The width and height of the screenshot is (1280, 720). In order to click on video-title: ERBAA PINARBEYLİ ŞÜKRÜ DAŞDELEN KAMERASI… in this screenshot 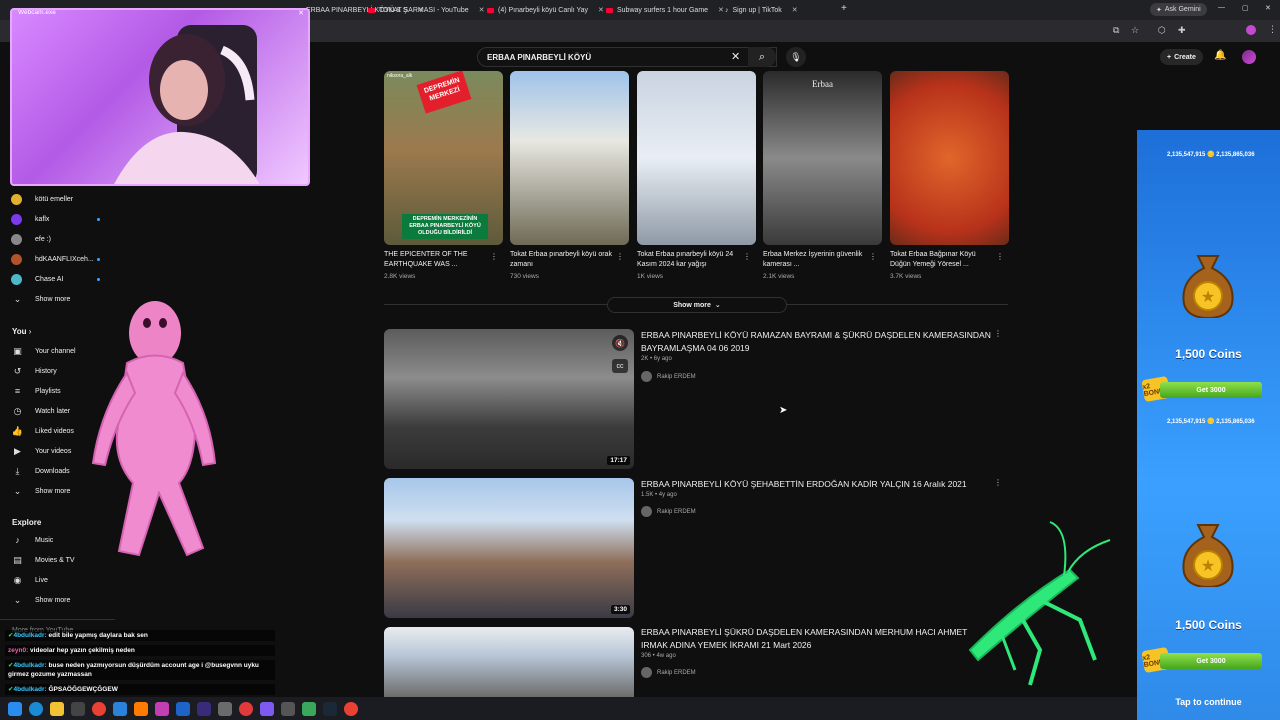, I will do `click(816, 639)`.